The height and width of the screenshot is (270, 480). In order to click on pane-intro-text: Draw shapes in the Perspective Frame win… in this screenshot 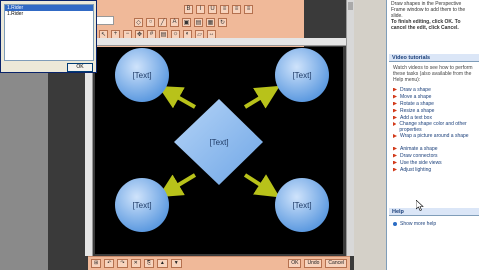, I will do `click(428, 10)`.